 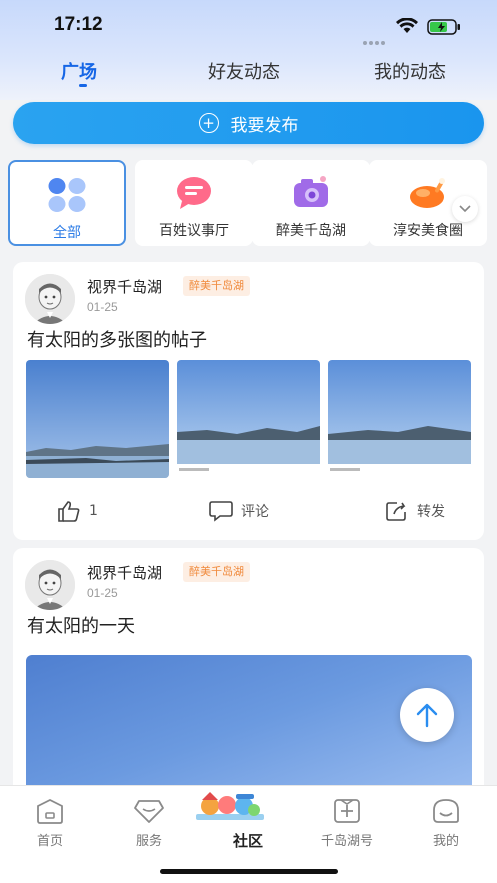 I want to click on status-time: 17:12, so click(x=78, y=24).